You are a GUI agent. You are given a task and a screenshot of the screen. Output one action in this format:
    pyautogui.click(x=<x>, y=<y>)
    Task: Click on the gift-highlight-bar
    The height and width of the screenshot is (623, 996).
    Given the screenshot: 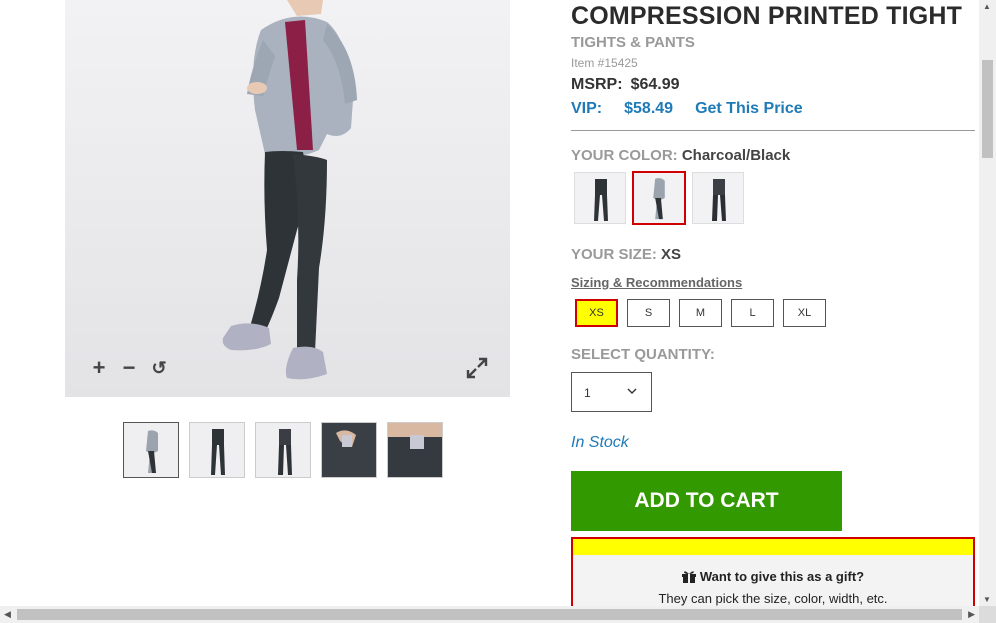 What is the action you would take?
    pyautogui.click(x=773, y=547)
    